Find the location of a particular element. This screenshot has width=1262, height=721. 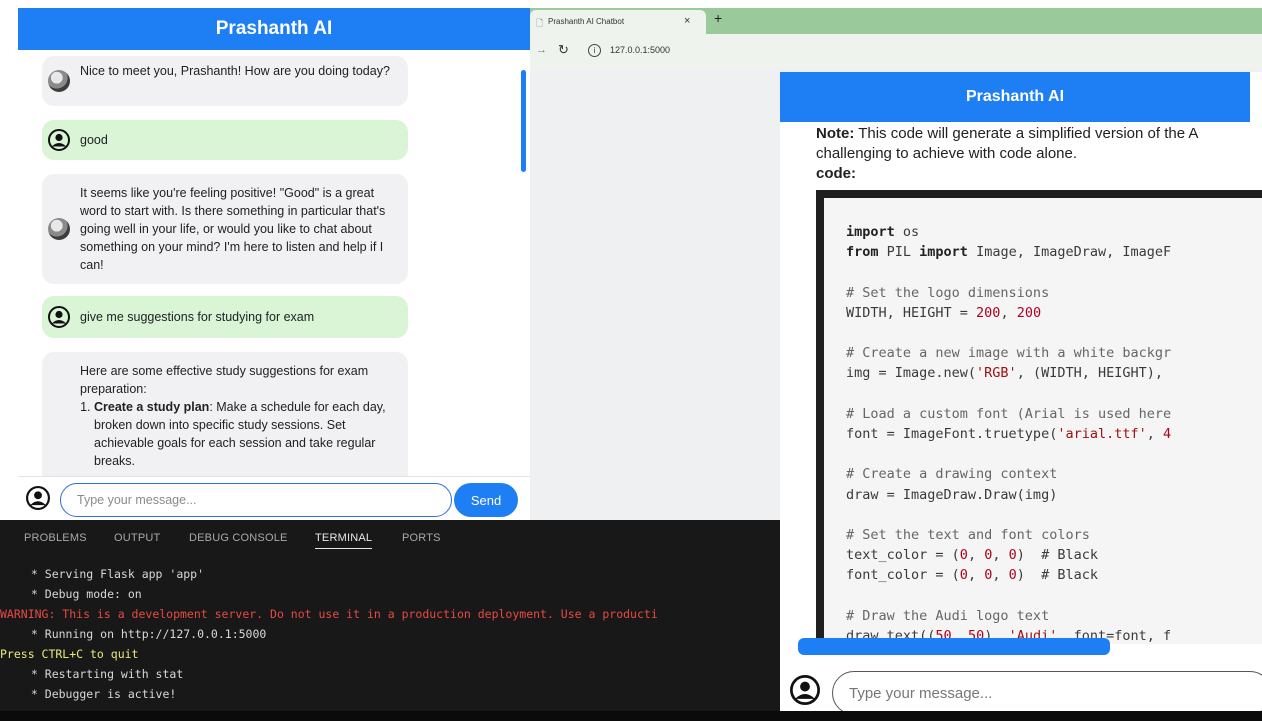

panel-tab-output: OUTPUT is located at coordinates (137, 538).